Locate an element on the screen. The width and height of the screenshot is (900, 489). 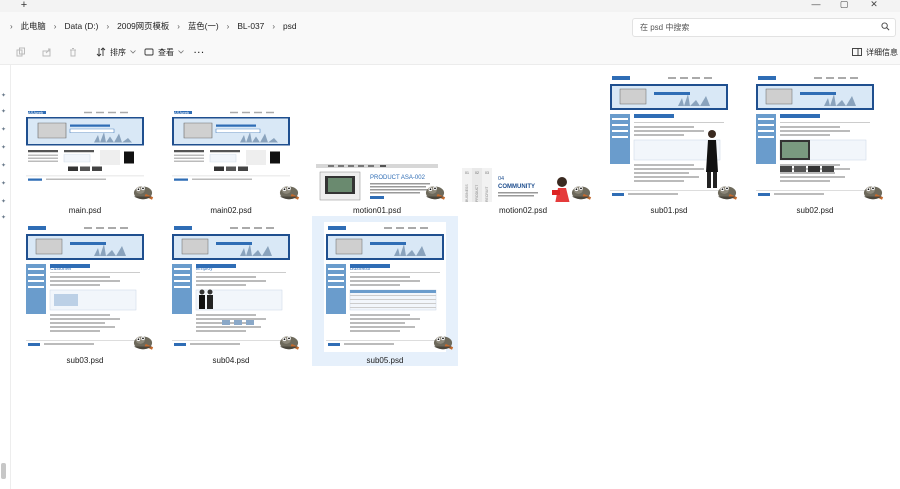
file-item: ASAweb main02.psd is located at coordinates (231, 141).